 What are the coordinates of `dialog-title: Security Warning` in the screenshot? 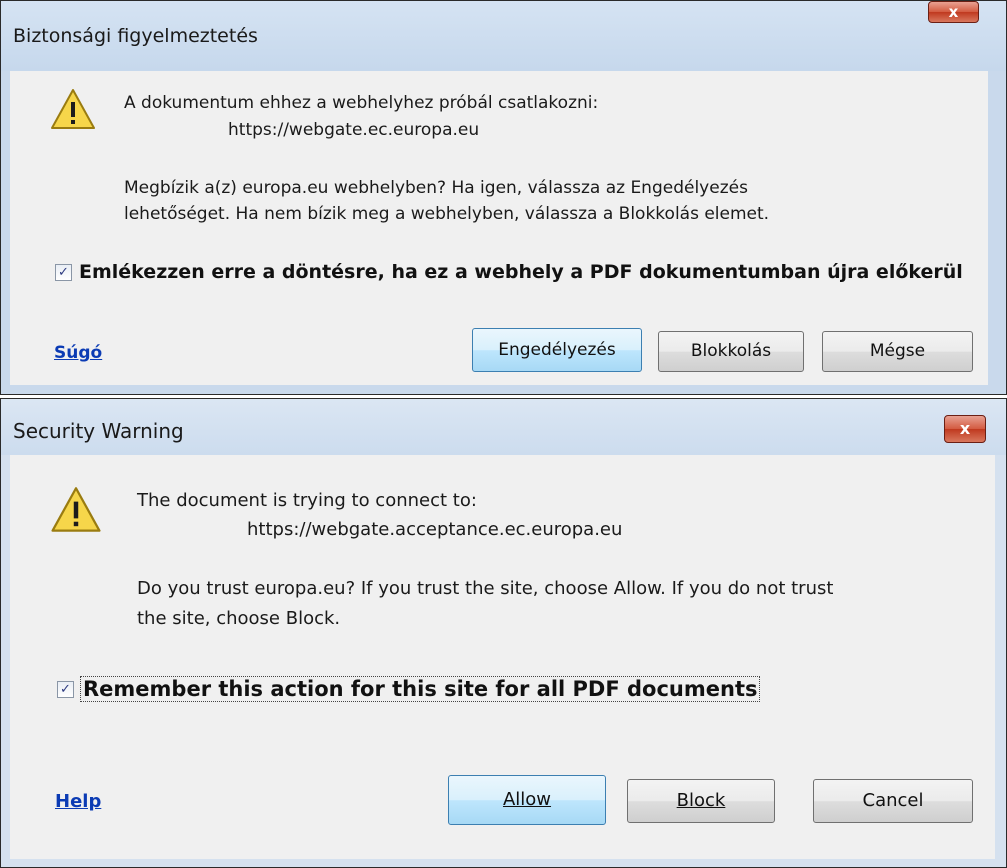 It's located at (98, 431).